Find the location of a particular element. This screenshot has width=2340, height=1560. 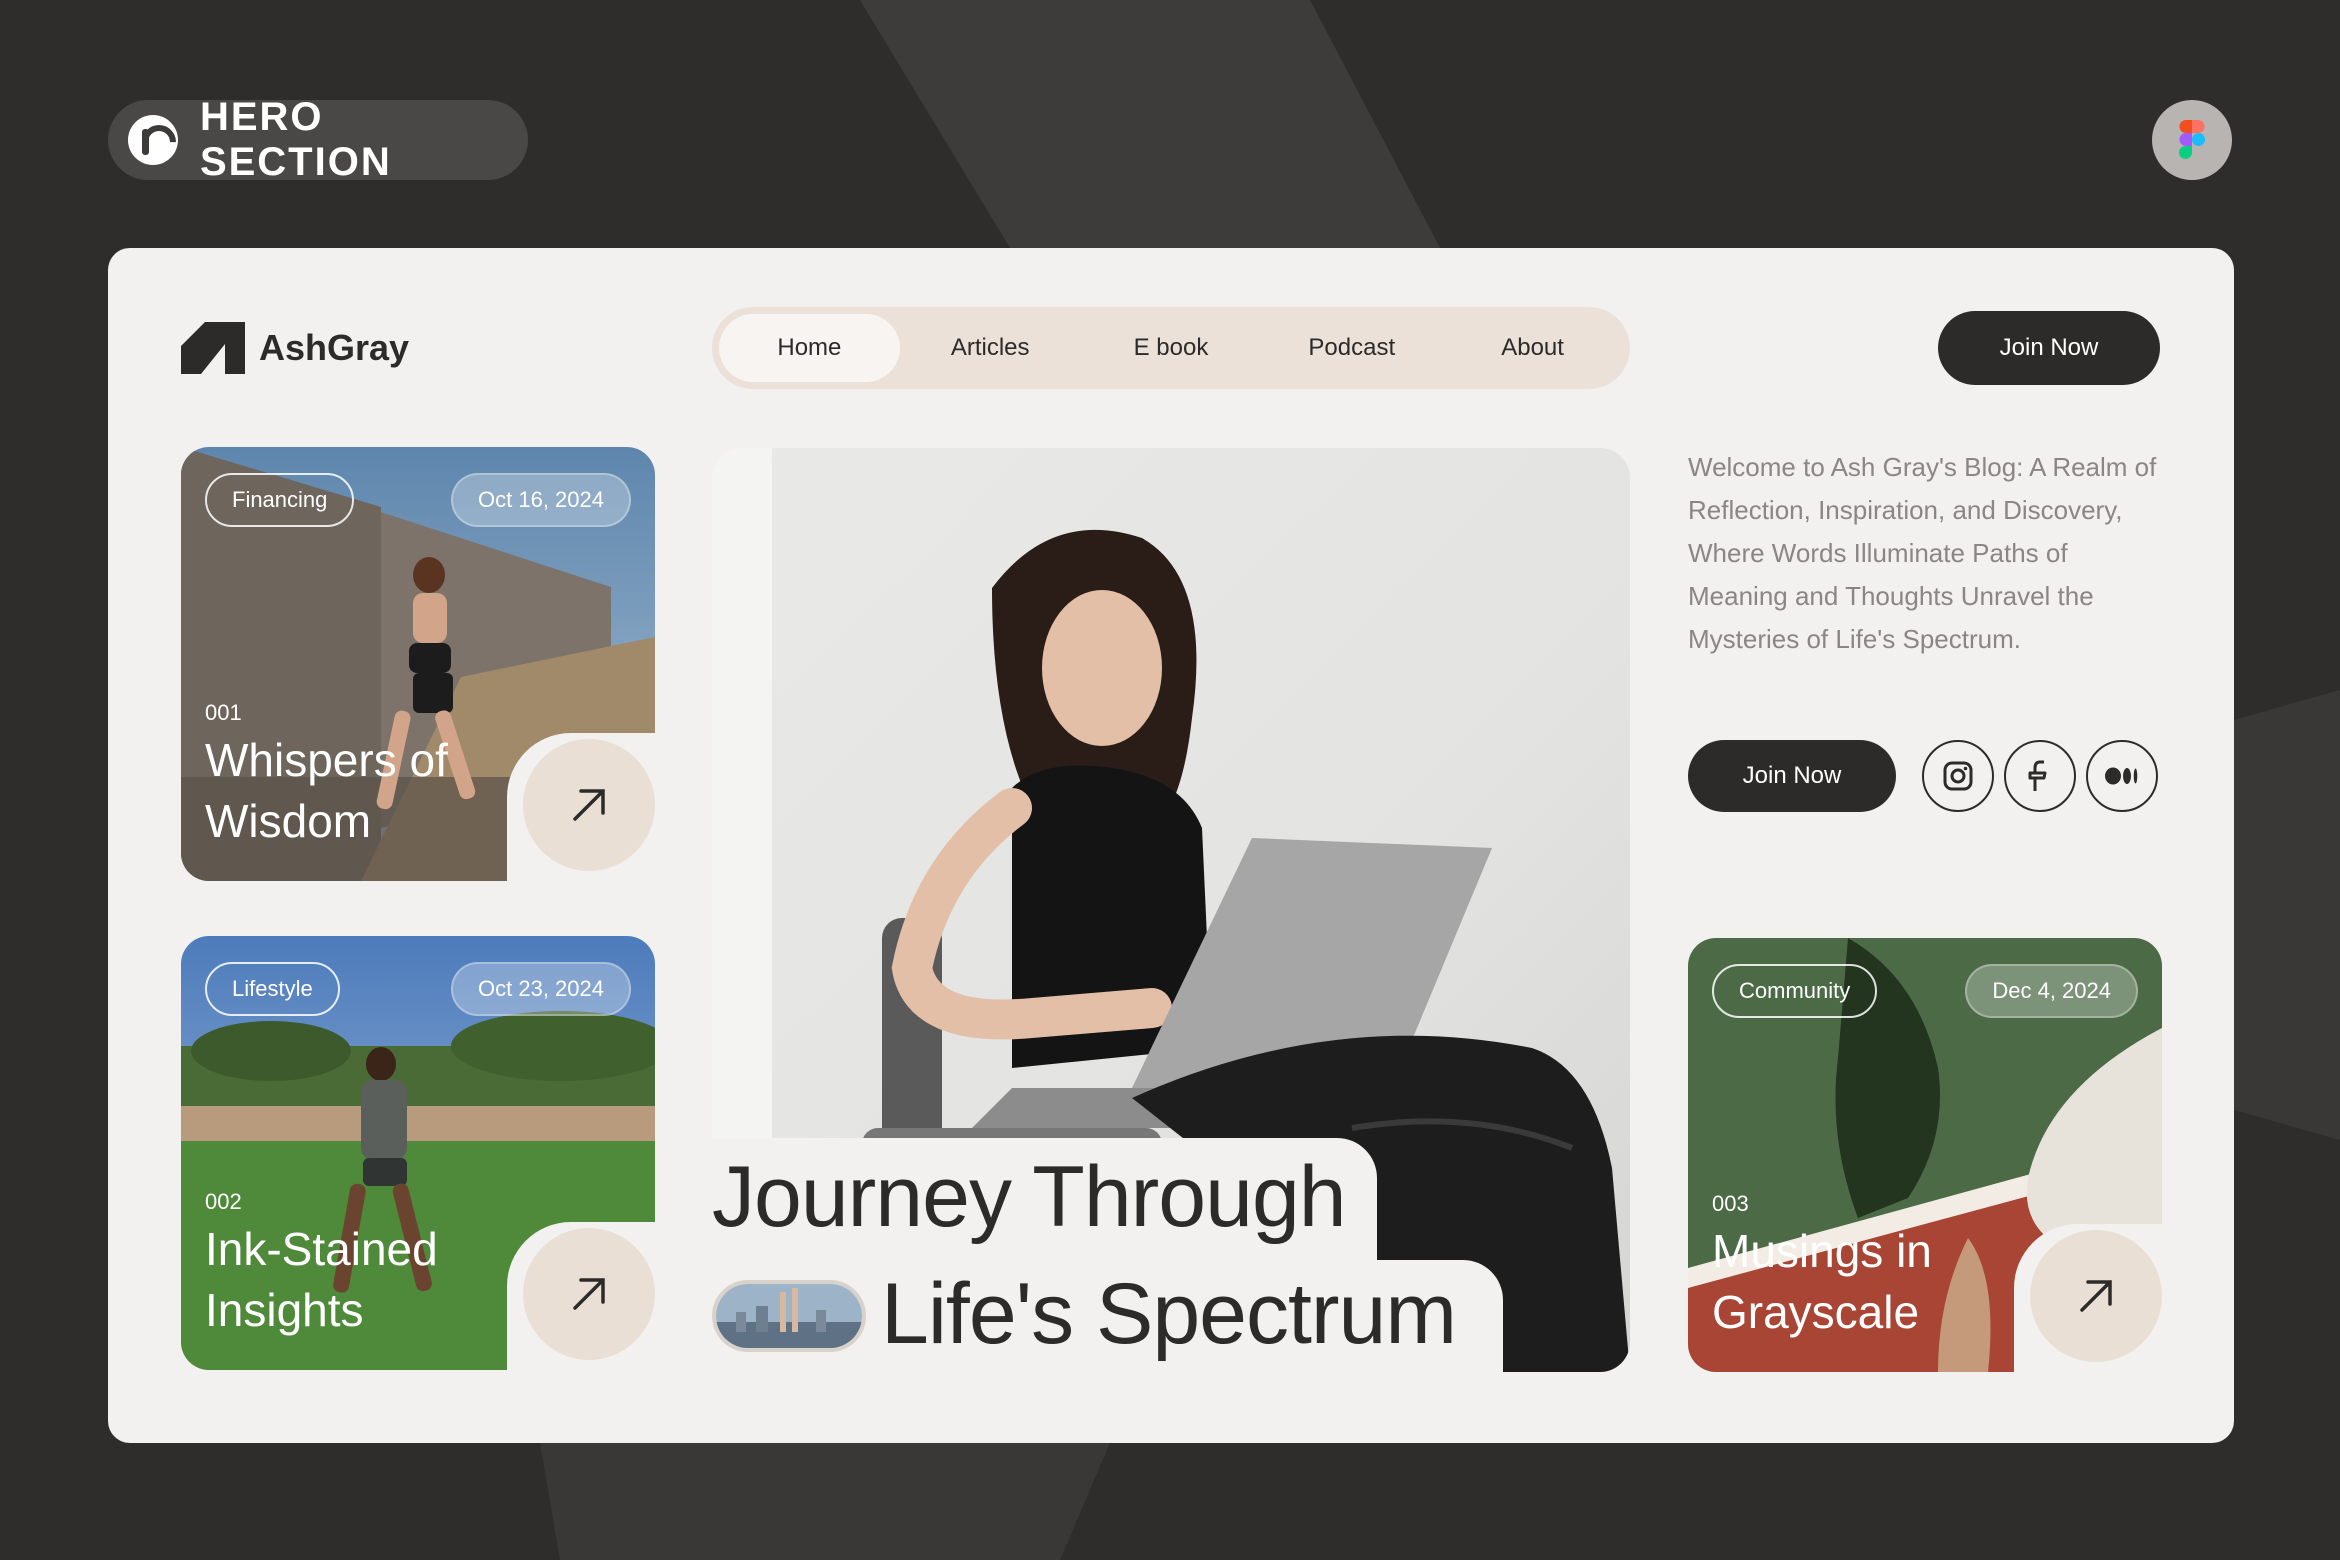

section-badge: HERO SECTION is located at coordinates (318, 139).